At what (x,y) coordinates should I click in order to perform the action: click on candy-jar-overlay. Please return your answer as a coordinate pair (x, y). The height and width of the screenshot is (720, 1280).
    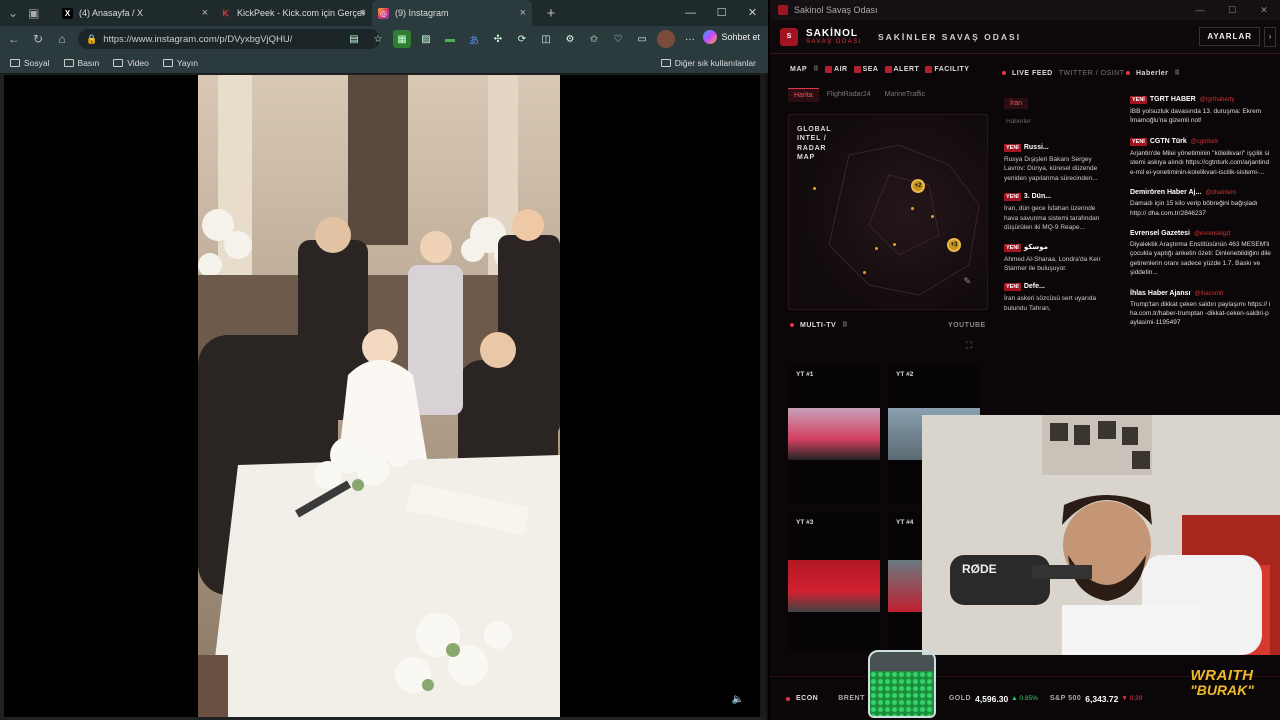
    Looking at the image, I should click on (902, 684).